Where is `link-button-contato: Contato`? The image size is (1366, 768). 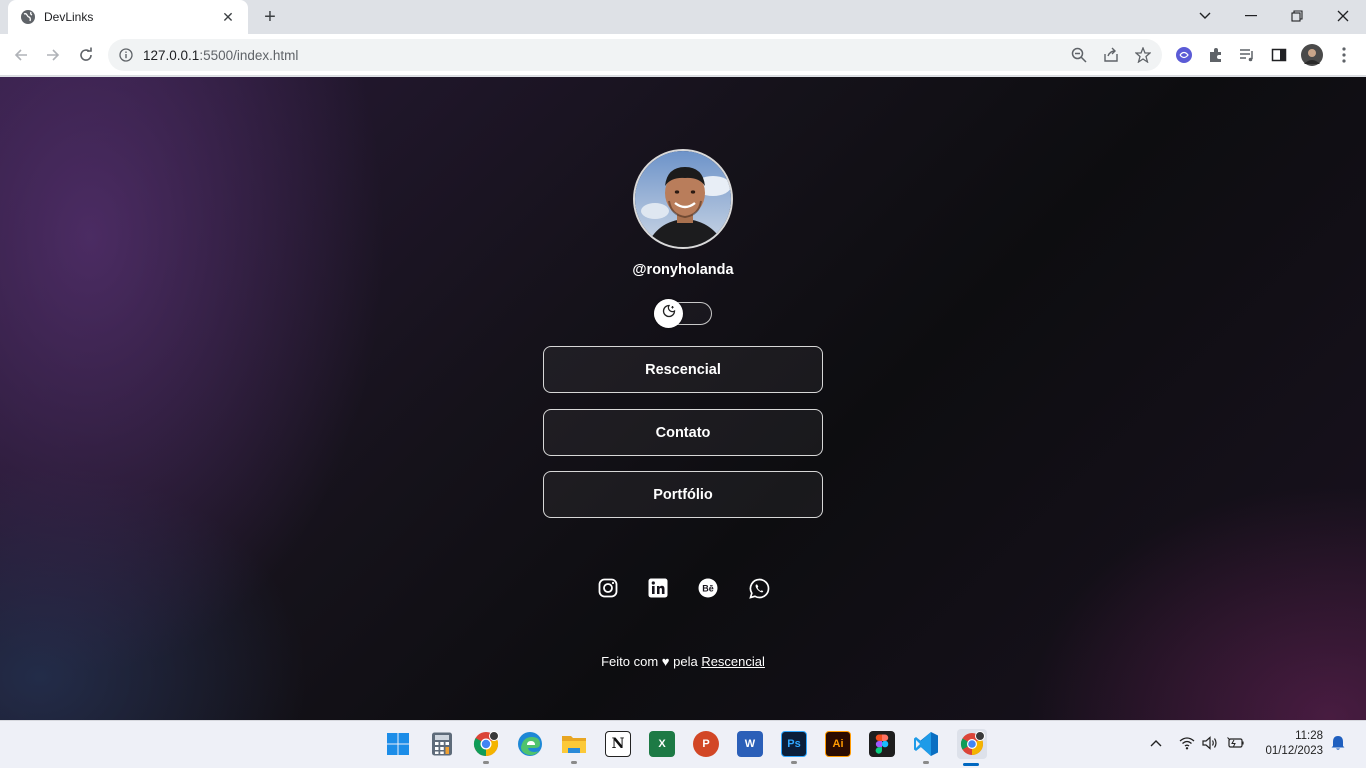
link-button-contato: Contato is located at coordinates (683, 432).